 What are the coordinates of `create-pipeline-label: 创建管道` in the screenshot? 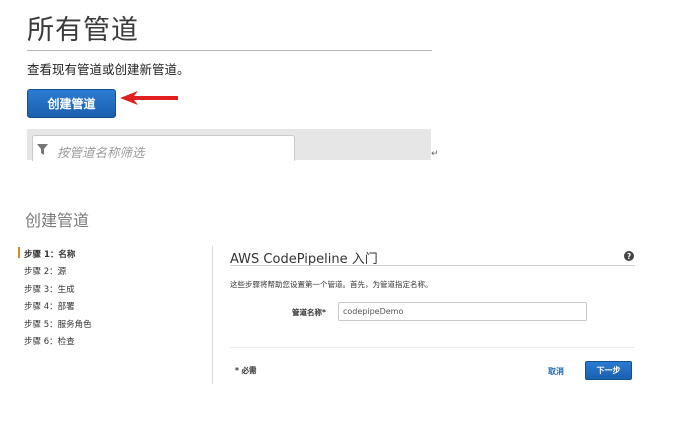 It's located at (71, 104).